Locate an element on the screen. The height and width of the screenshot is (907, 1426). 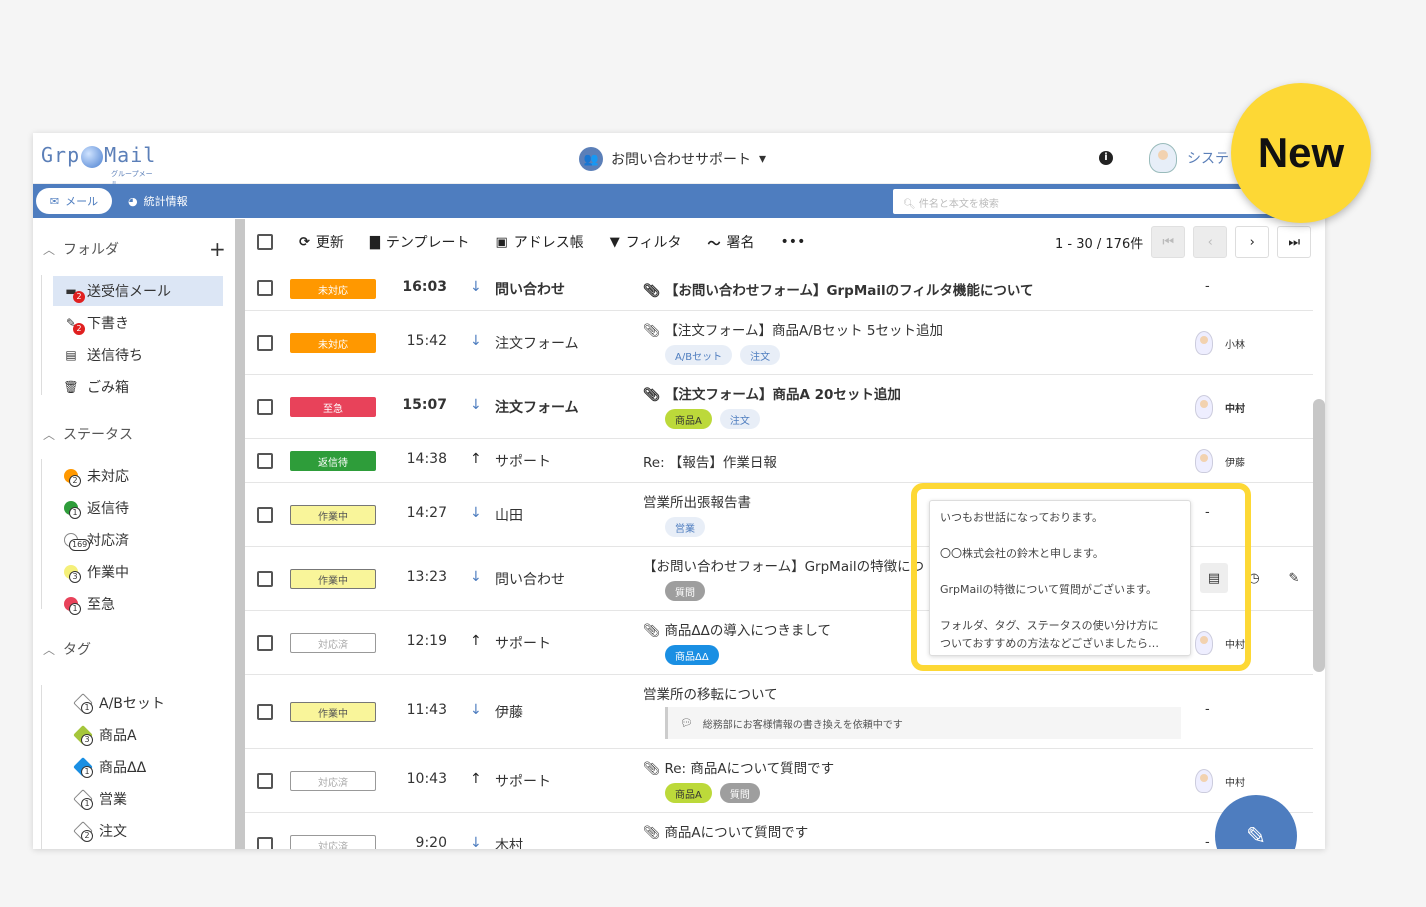
pencil-icon: ✎ is located at coordinates (1256, 835).